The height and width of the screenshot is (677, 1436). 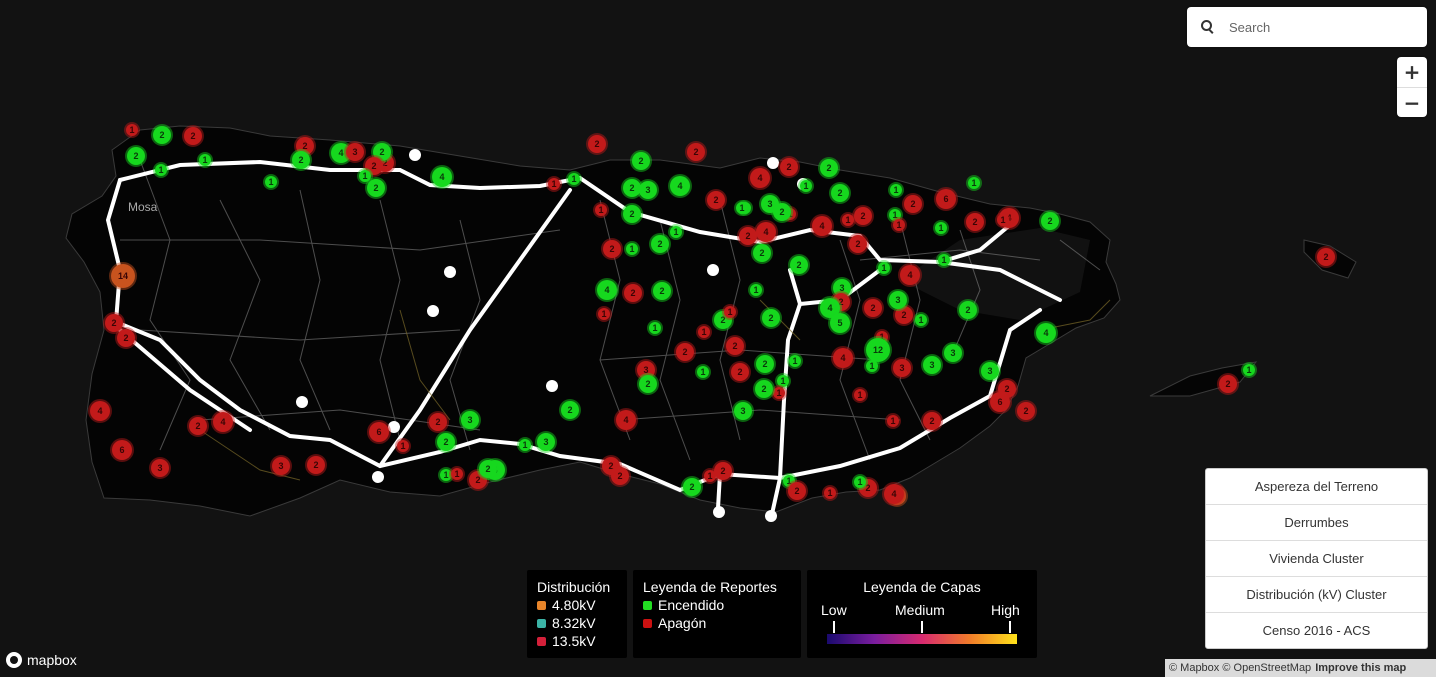 I want to click on layer-distribucion-button: Distribución (kV) Cluster, so click(x=1316, y=595).